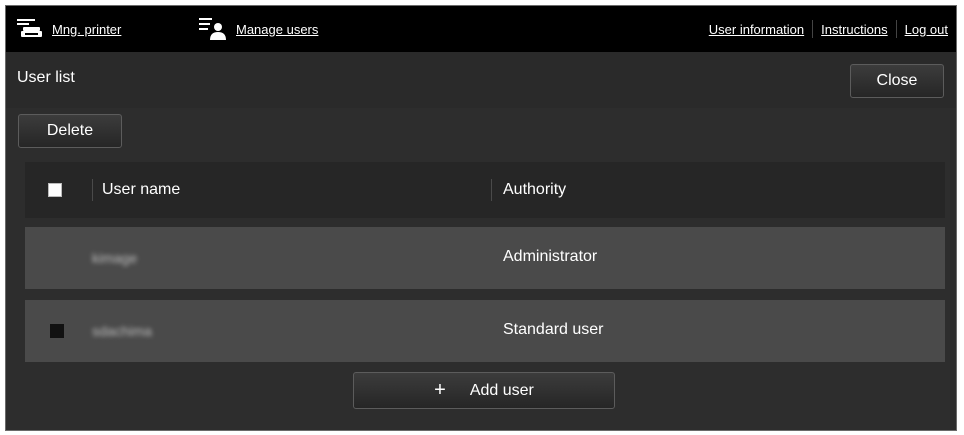 The image size is (964, 435). Describe the element at coordinates (926, 29) in the screenshot. I see `log-out-link: Log out` at that location.